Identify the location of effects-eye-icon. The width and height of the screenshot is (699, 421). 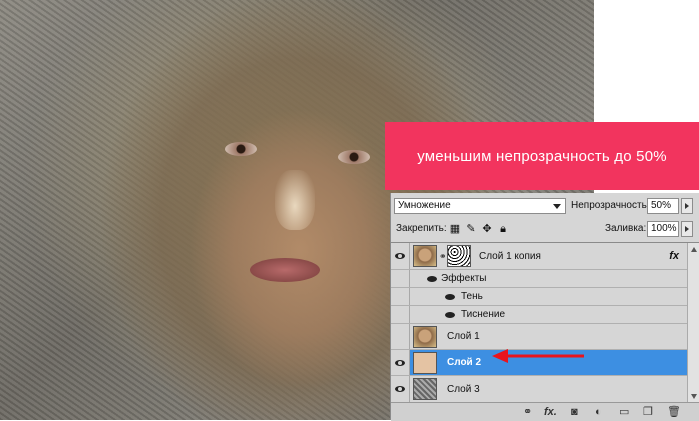
(432, 279).